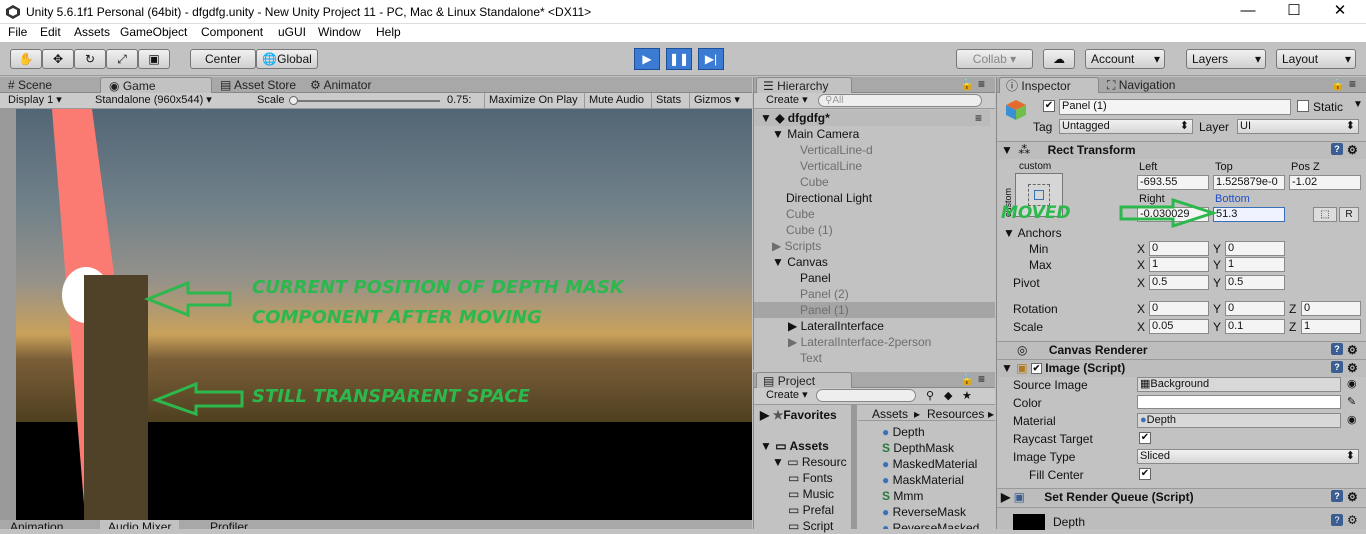  I want to click on static-checkbox, so click(1303, 106).